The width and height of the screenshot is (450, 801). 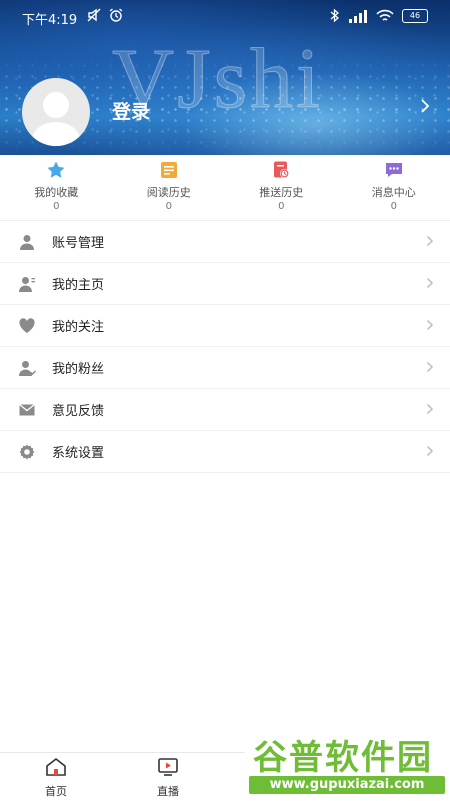 What do you see at coordinates (168, 767) in the screenshot?
I see `tv-icon` at bounding box center [168, 767].